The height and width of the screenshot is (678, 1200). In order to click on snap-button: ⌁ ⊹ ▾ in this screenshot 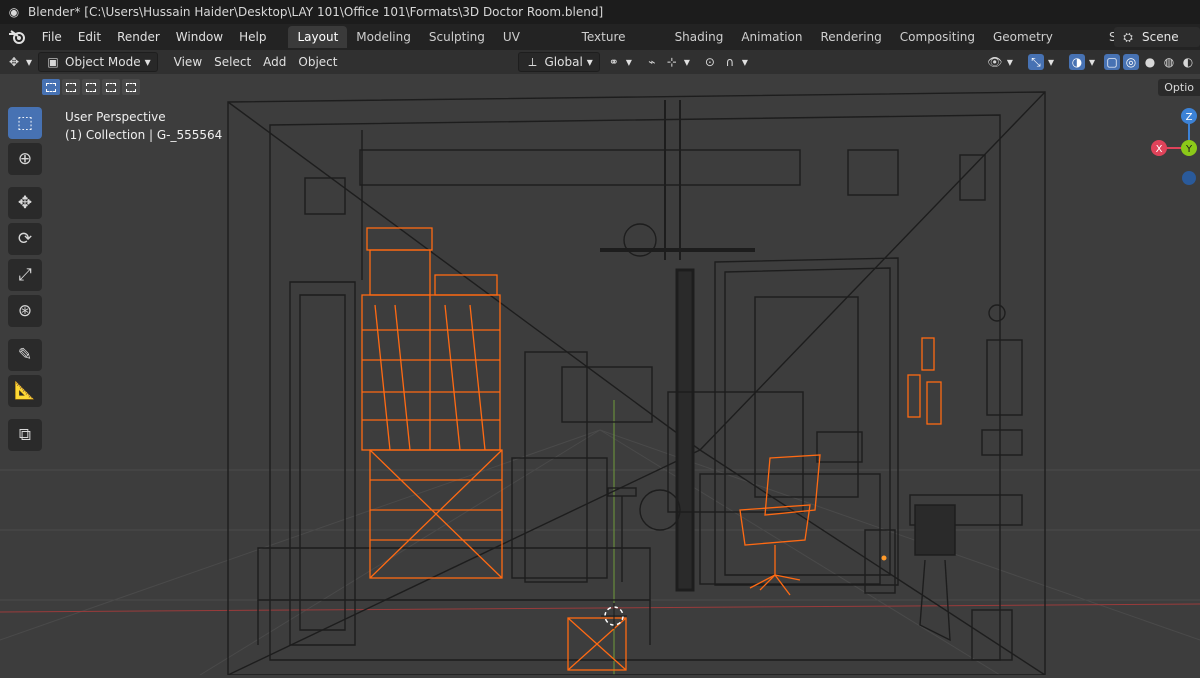, I will do `click(667, 62)`.